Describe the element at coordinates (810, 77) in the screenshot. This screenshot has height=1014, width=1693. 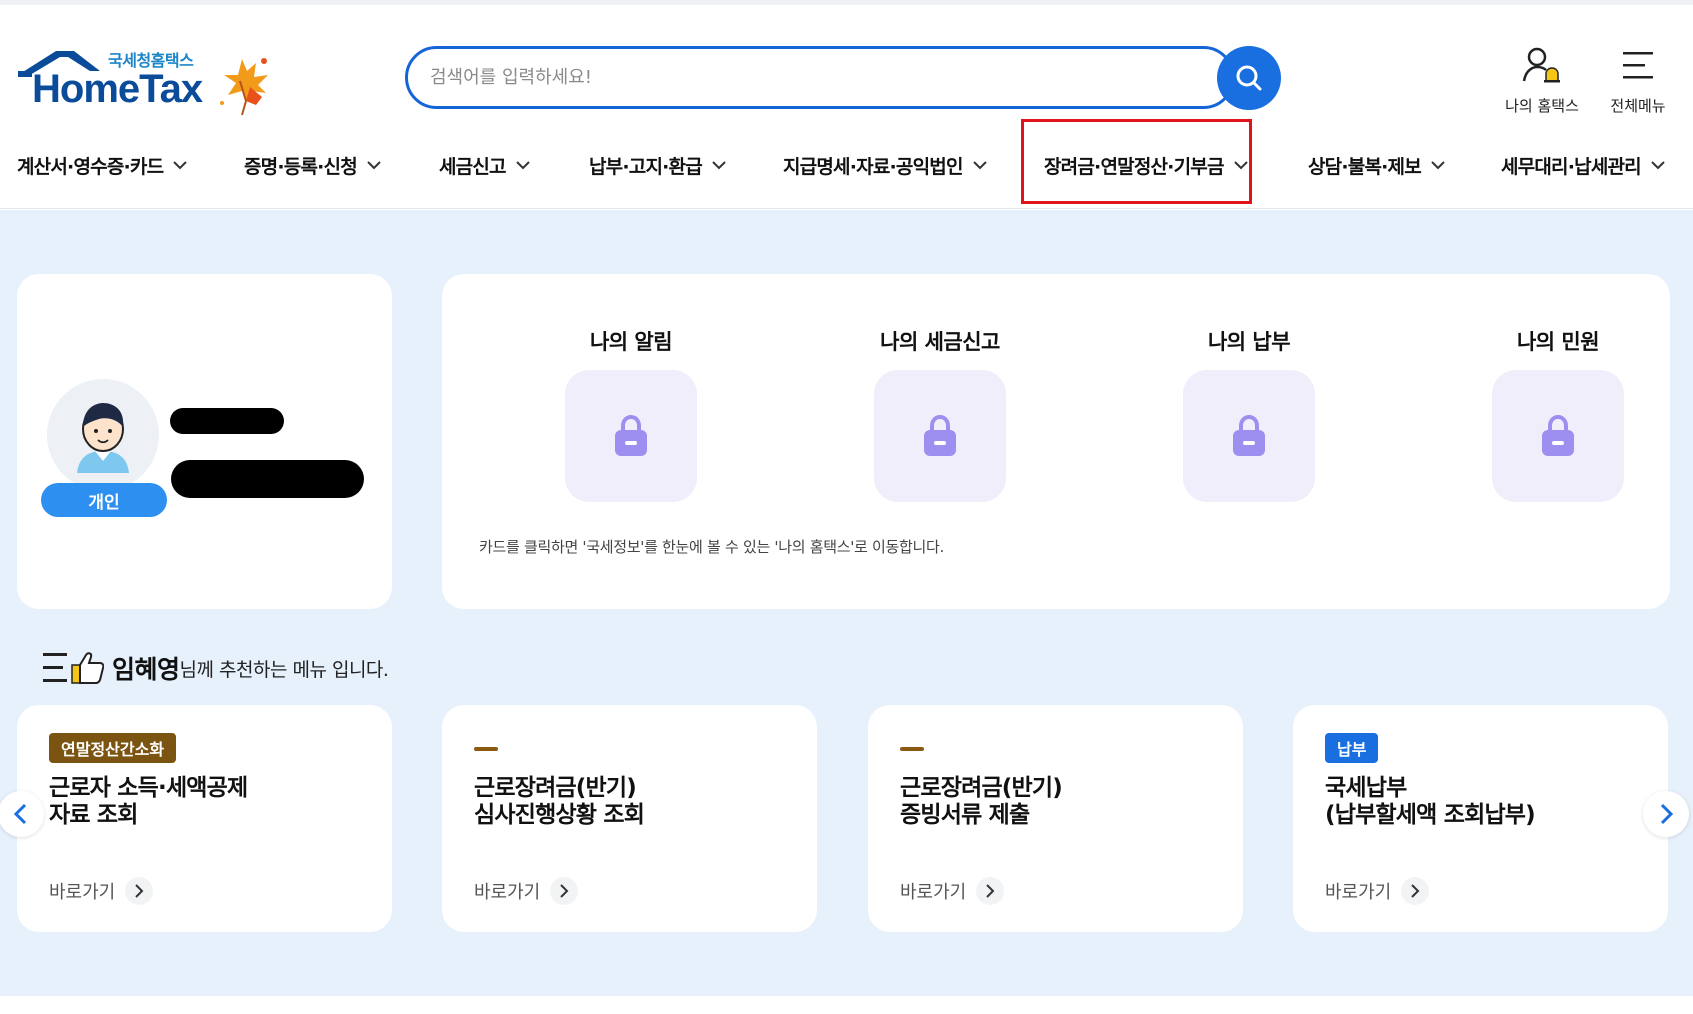
I see `search-input` at that location.